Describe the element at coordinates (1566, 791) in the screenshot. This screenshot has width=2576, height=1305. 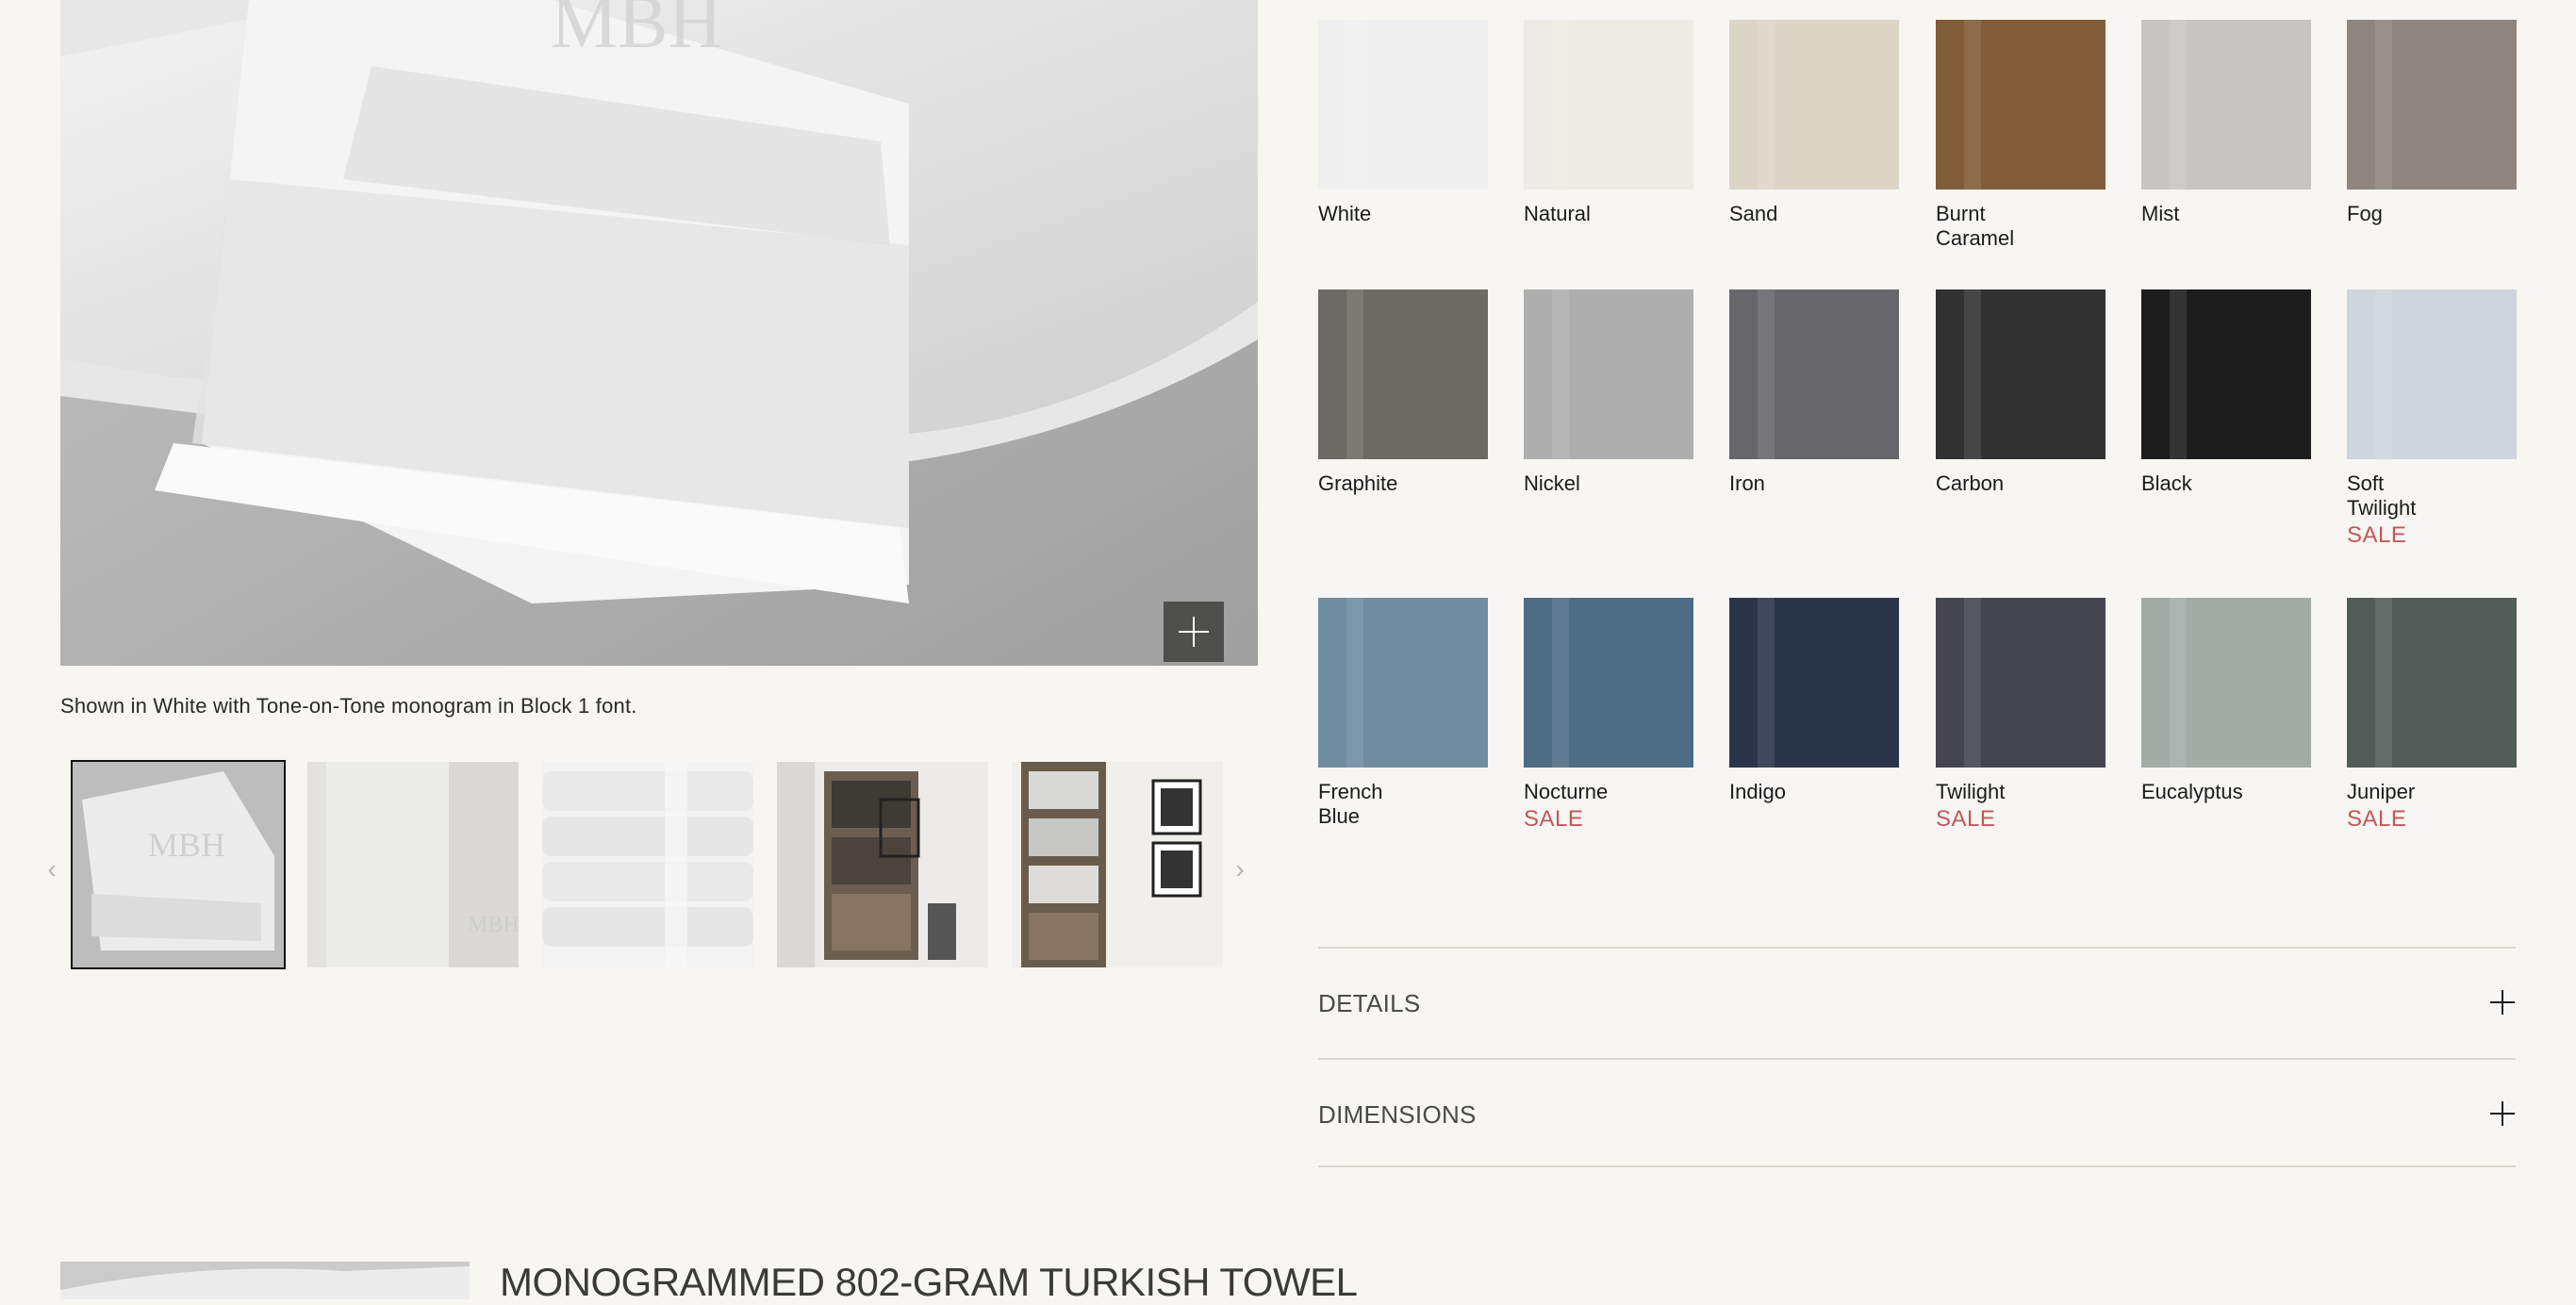
I see `swatch-label: Nocturne` at that location.